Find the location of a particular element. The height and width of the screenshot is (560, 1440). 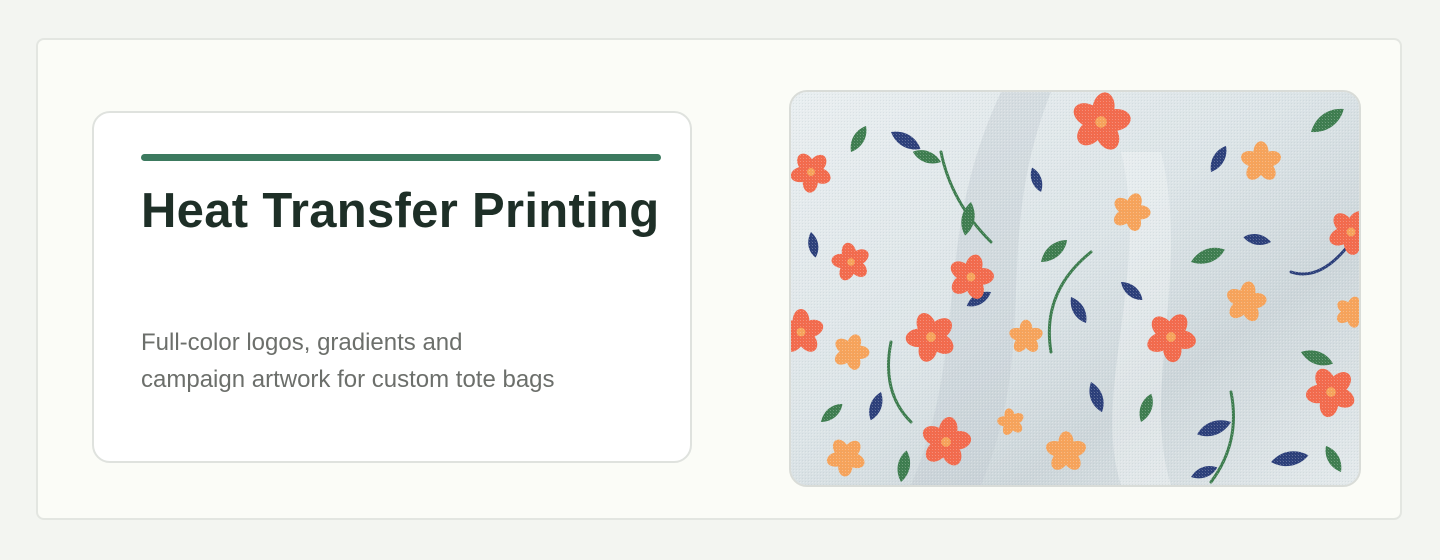

feature-title: Heat Transfer Printing is located at coordinates (400, 211).